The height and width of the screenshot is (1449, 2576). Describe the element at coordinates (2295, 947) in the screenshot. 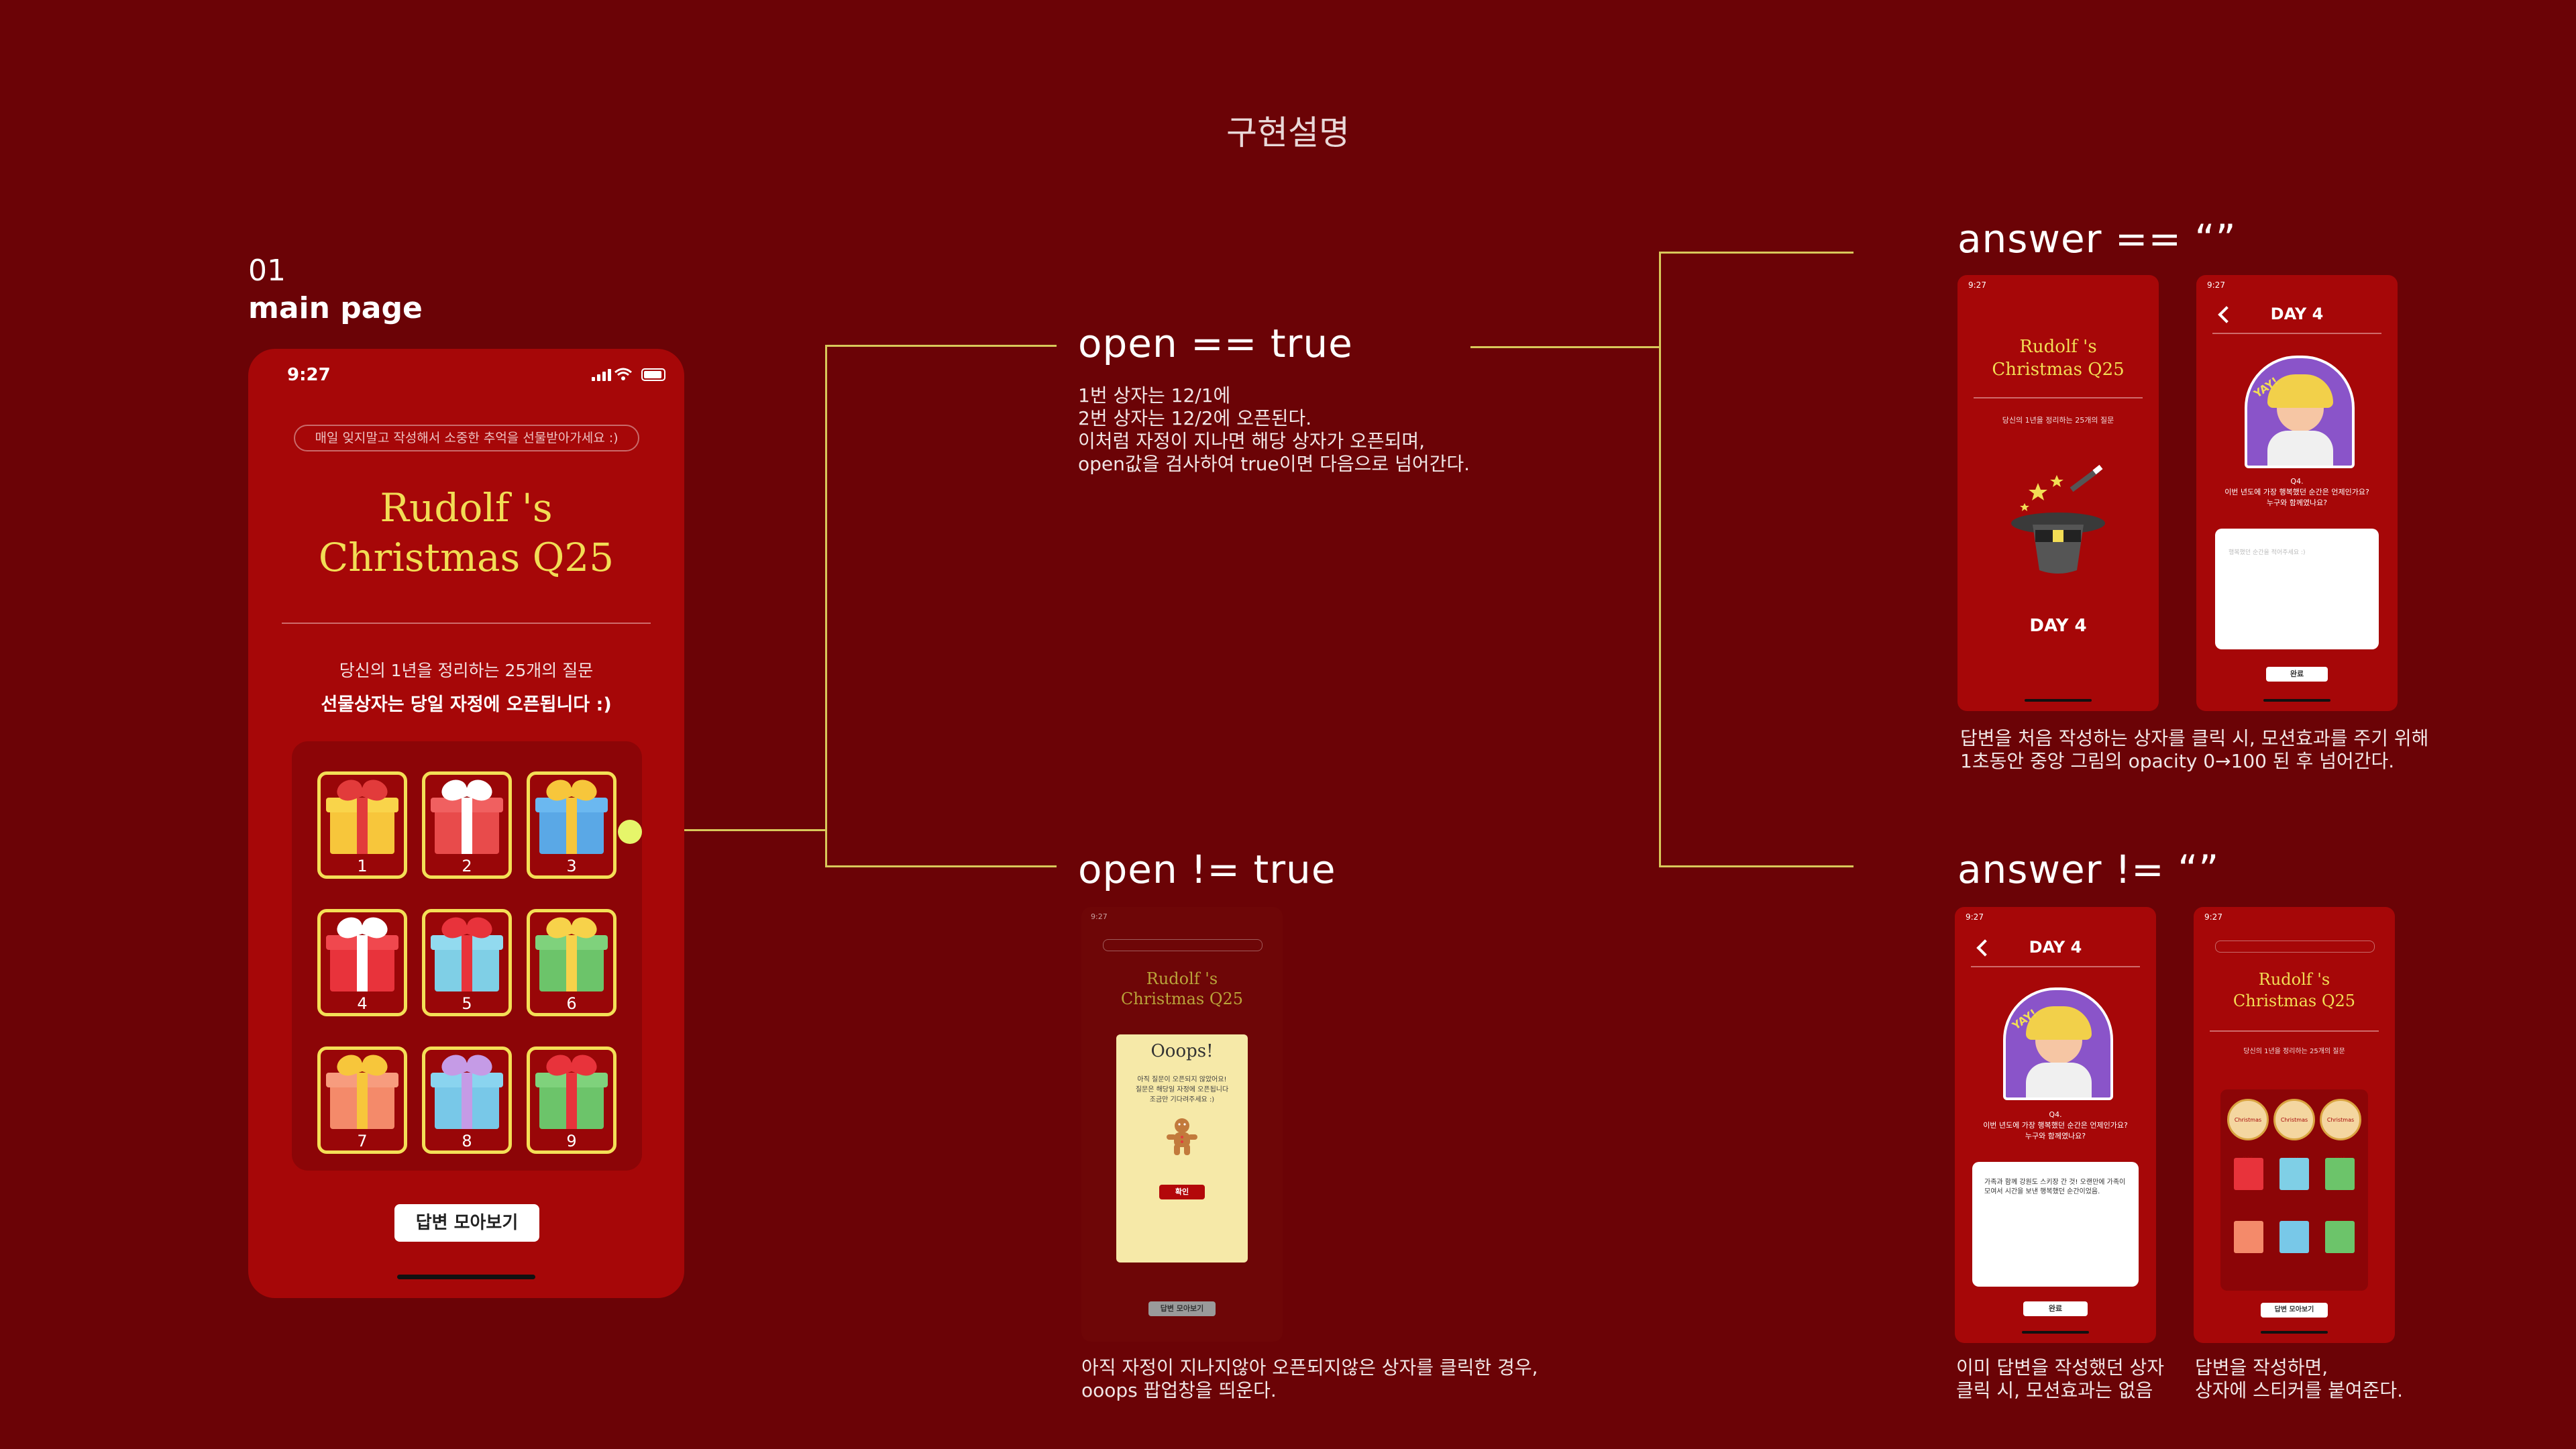

I see `notice-banner` at that location.